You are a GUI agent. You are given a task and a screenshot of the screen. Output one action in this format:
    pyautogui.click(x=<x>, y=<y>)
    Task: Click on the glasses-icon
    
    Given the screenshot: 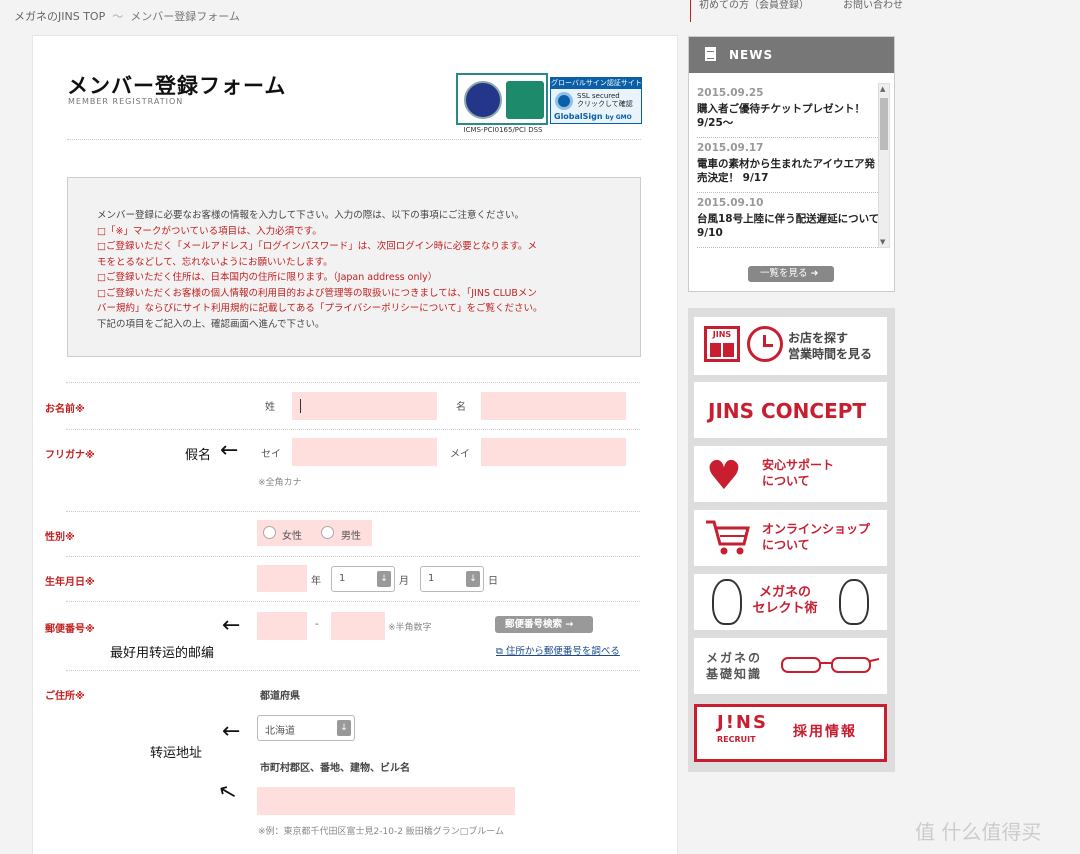 What is the action you would take?
    pyautogui.click(x=830, y=665)
    